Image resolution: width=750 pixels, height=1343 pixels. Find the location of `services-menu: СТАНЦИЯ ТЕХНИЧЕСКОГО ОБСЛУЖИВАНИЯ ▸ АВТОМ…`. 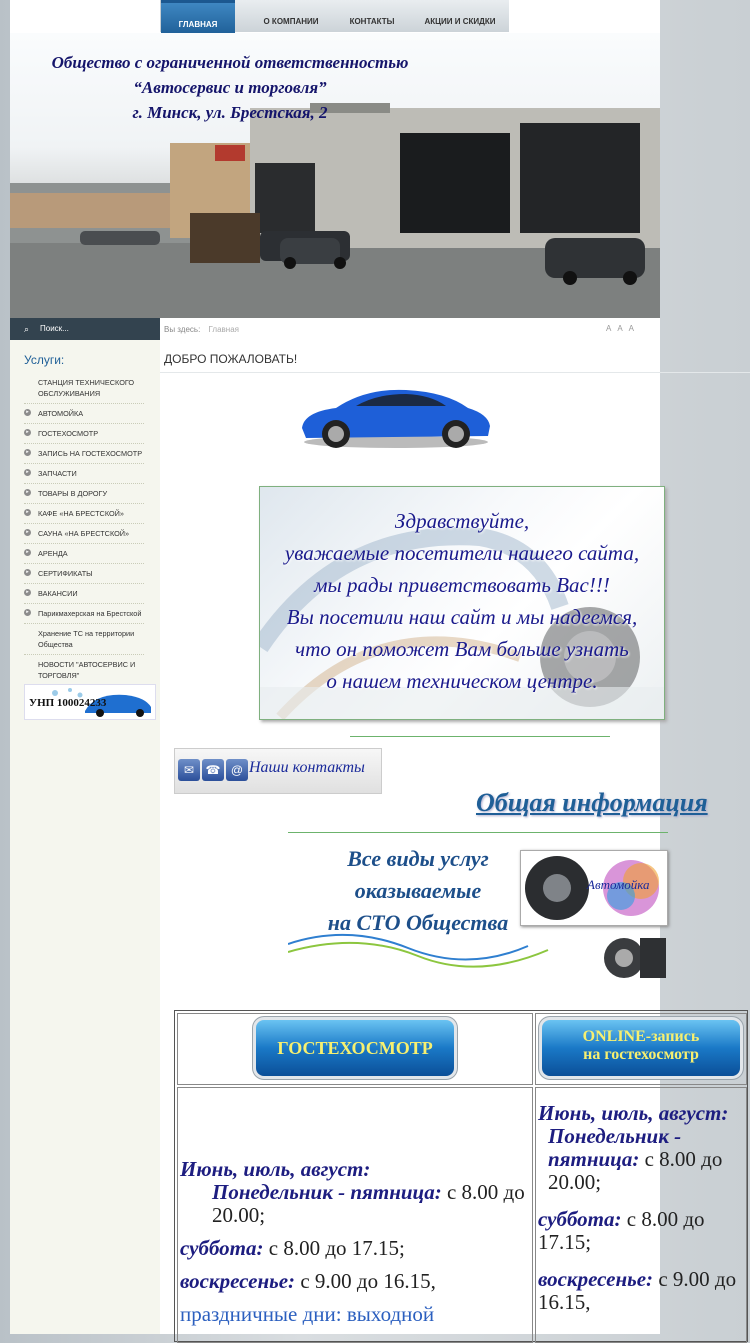

services-menu: СТАНЦИЯ ТЕХНИЧЕСКОГО ОБСЛУЖИВАНИЯ ▸ АВТОМ… is located at coordinates (84, 529).